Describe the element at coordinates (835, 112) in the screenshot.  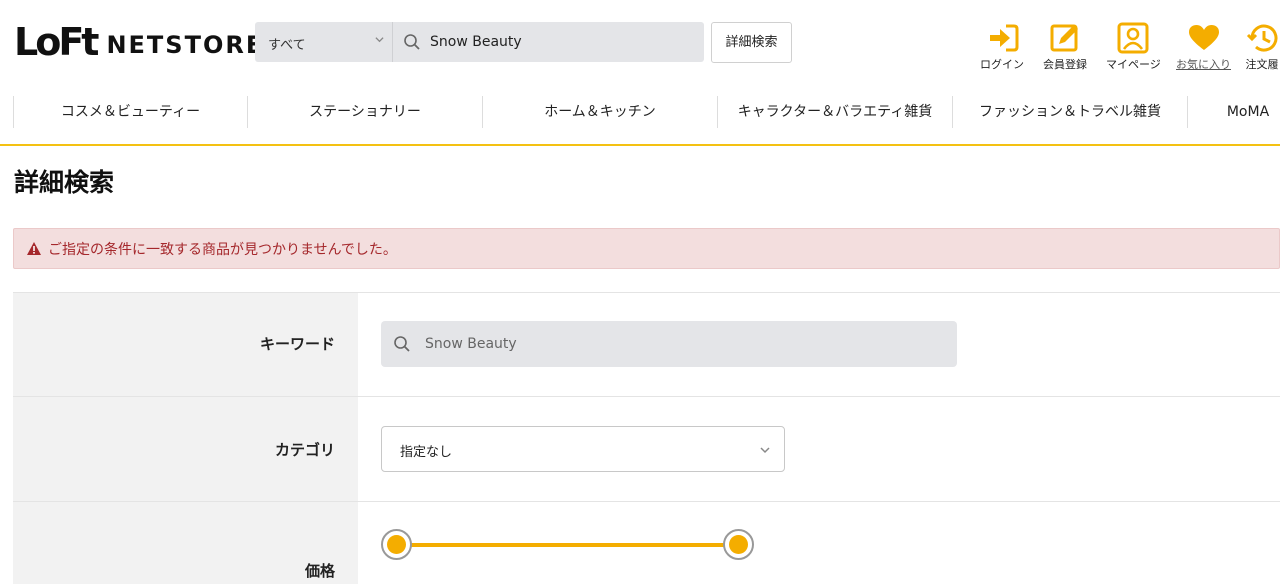
I see `nav-item-character-variety: キャラクター＆バラエティ雑貨` at that location.